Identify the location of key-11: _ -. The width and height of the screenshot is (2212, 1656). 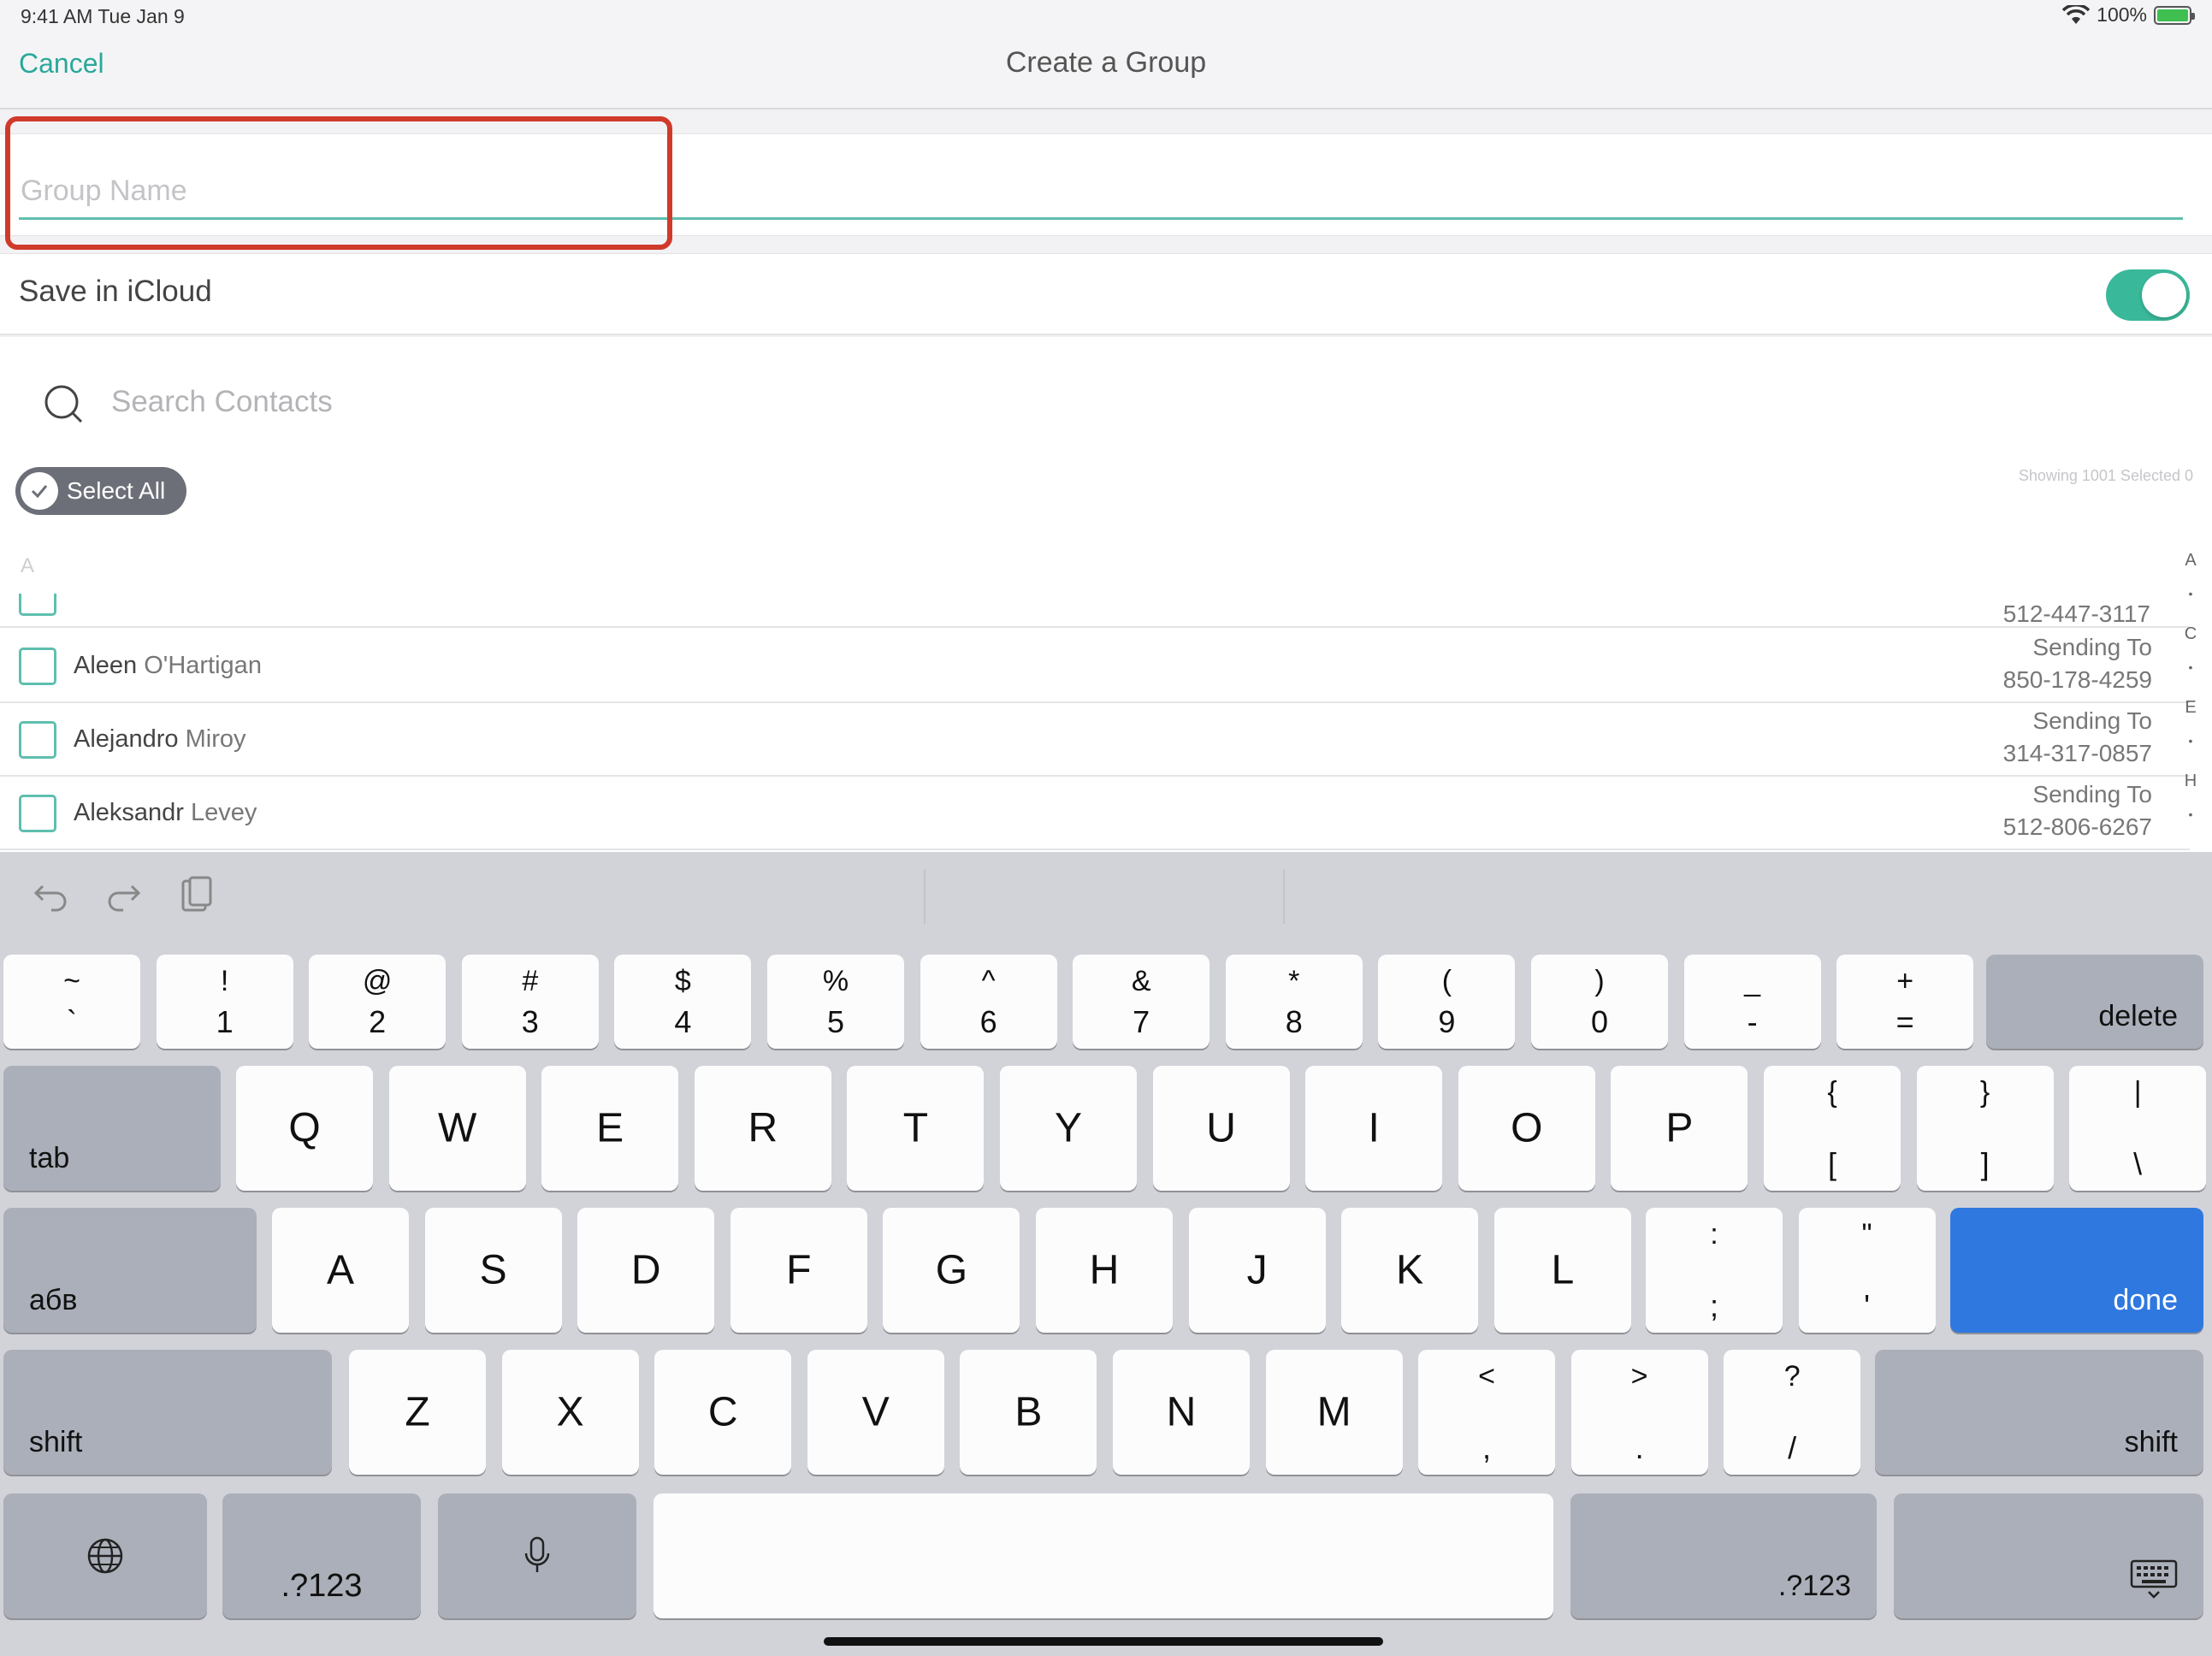
(1752, 1002).